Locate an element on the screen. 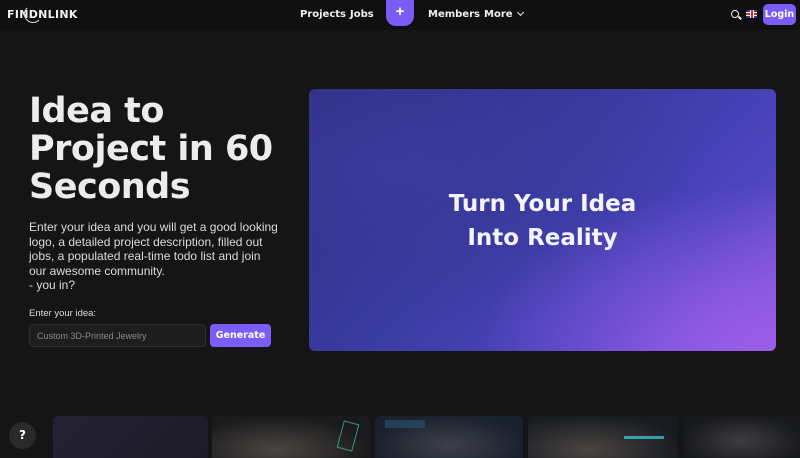 The height and width of the screenshot is (458, 800). idea-input is located at coordinates (117, 335).